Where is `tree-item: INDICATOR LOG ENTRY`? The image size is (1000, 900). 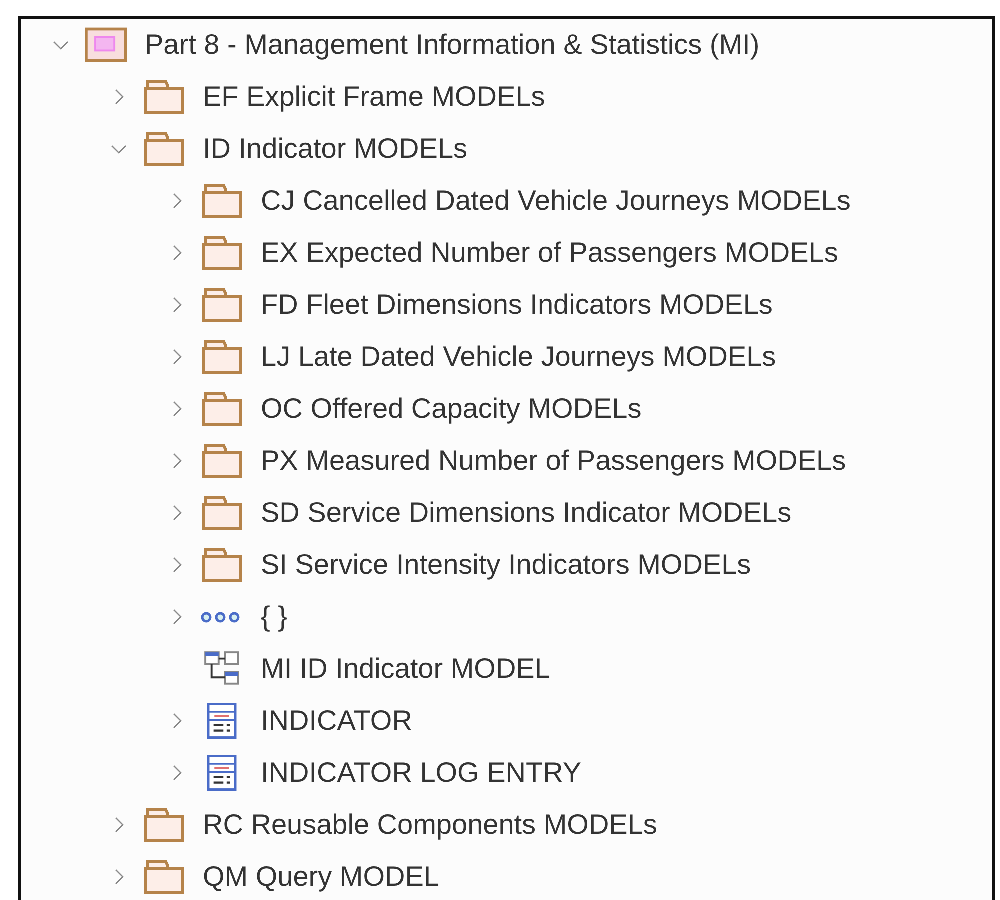
tree-item: INDICATOR LOG ENTRY is located at coordinates (421, 773).